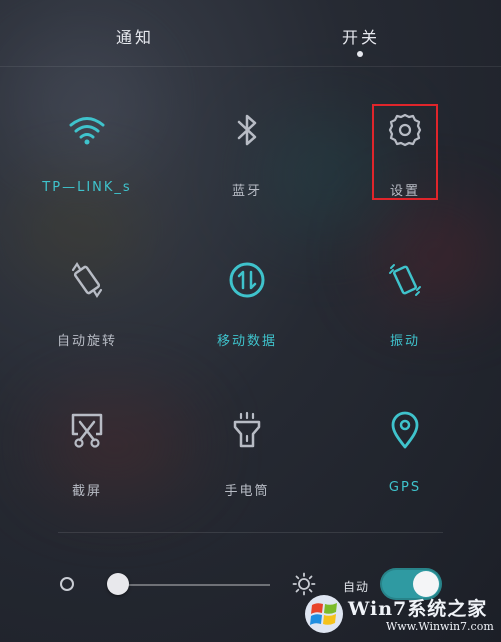 The height and width of the screenshot is (642, 501). I want to click on mobile-data-icon, so click(247, 280).